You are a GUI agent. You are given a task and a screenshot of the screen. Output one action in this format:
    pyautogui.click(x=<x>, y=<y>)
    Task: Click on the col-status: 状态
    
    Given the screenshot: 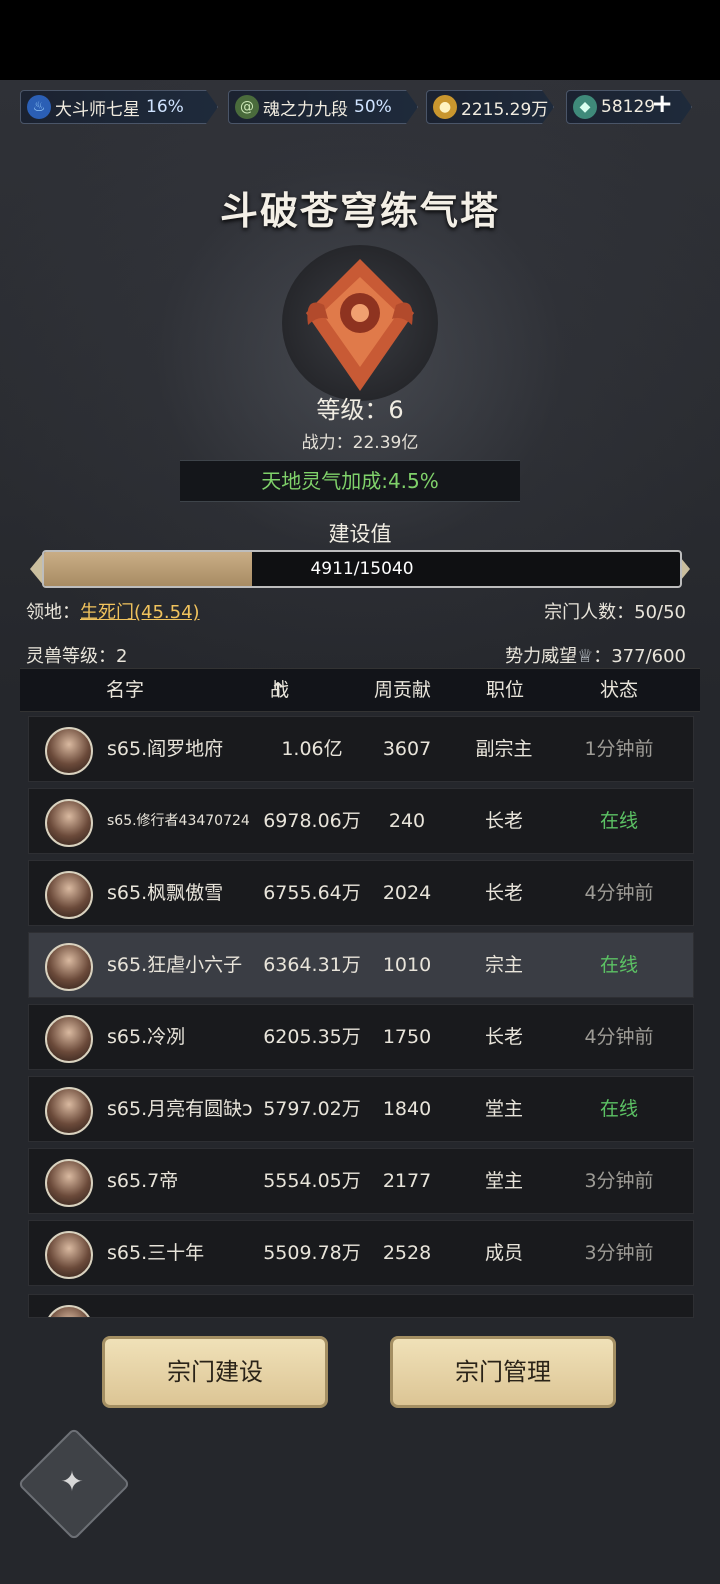 What is the action you would take?
    pyautogui.click(x=619, y=690)
    